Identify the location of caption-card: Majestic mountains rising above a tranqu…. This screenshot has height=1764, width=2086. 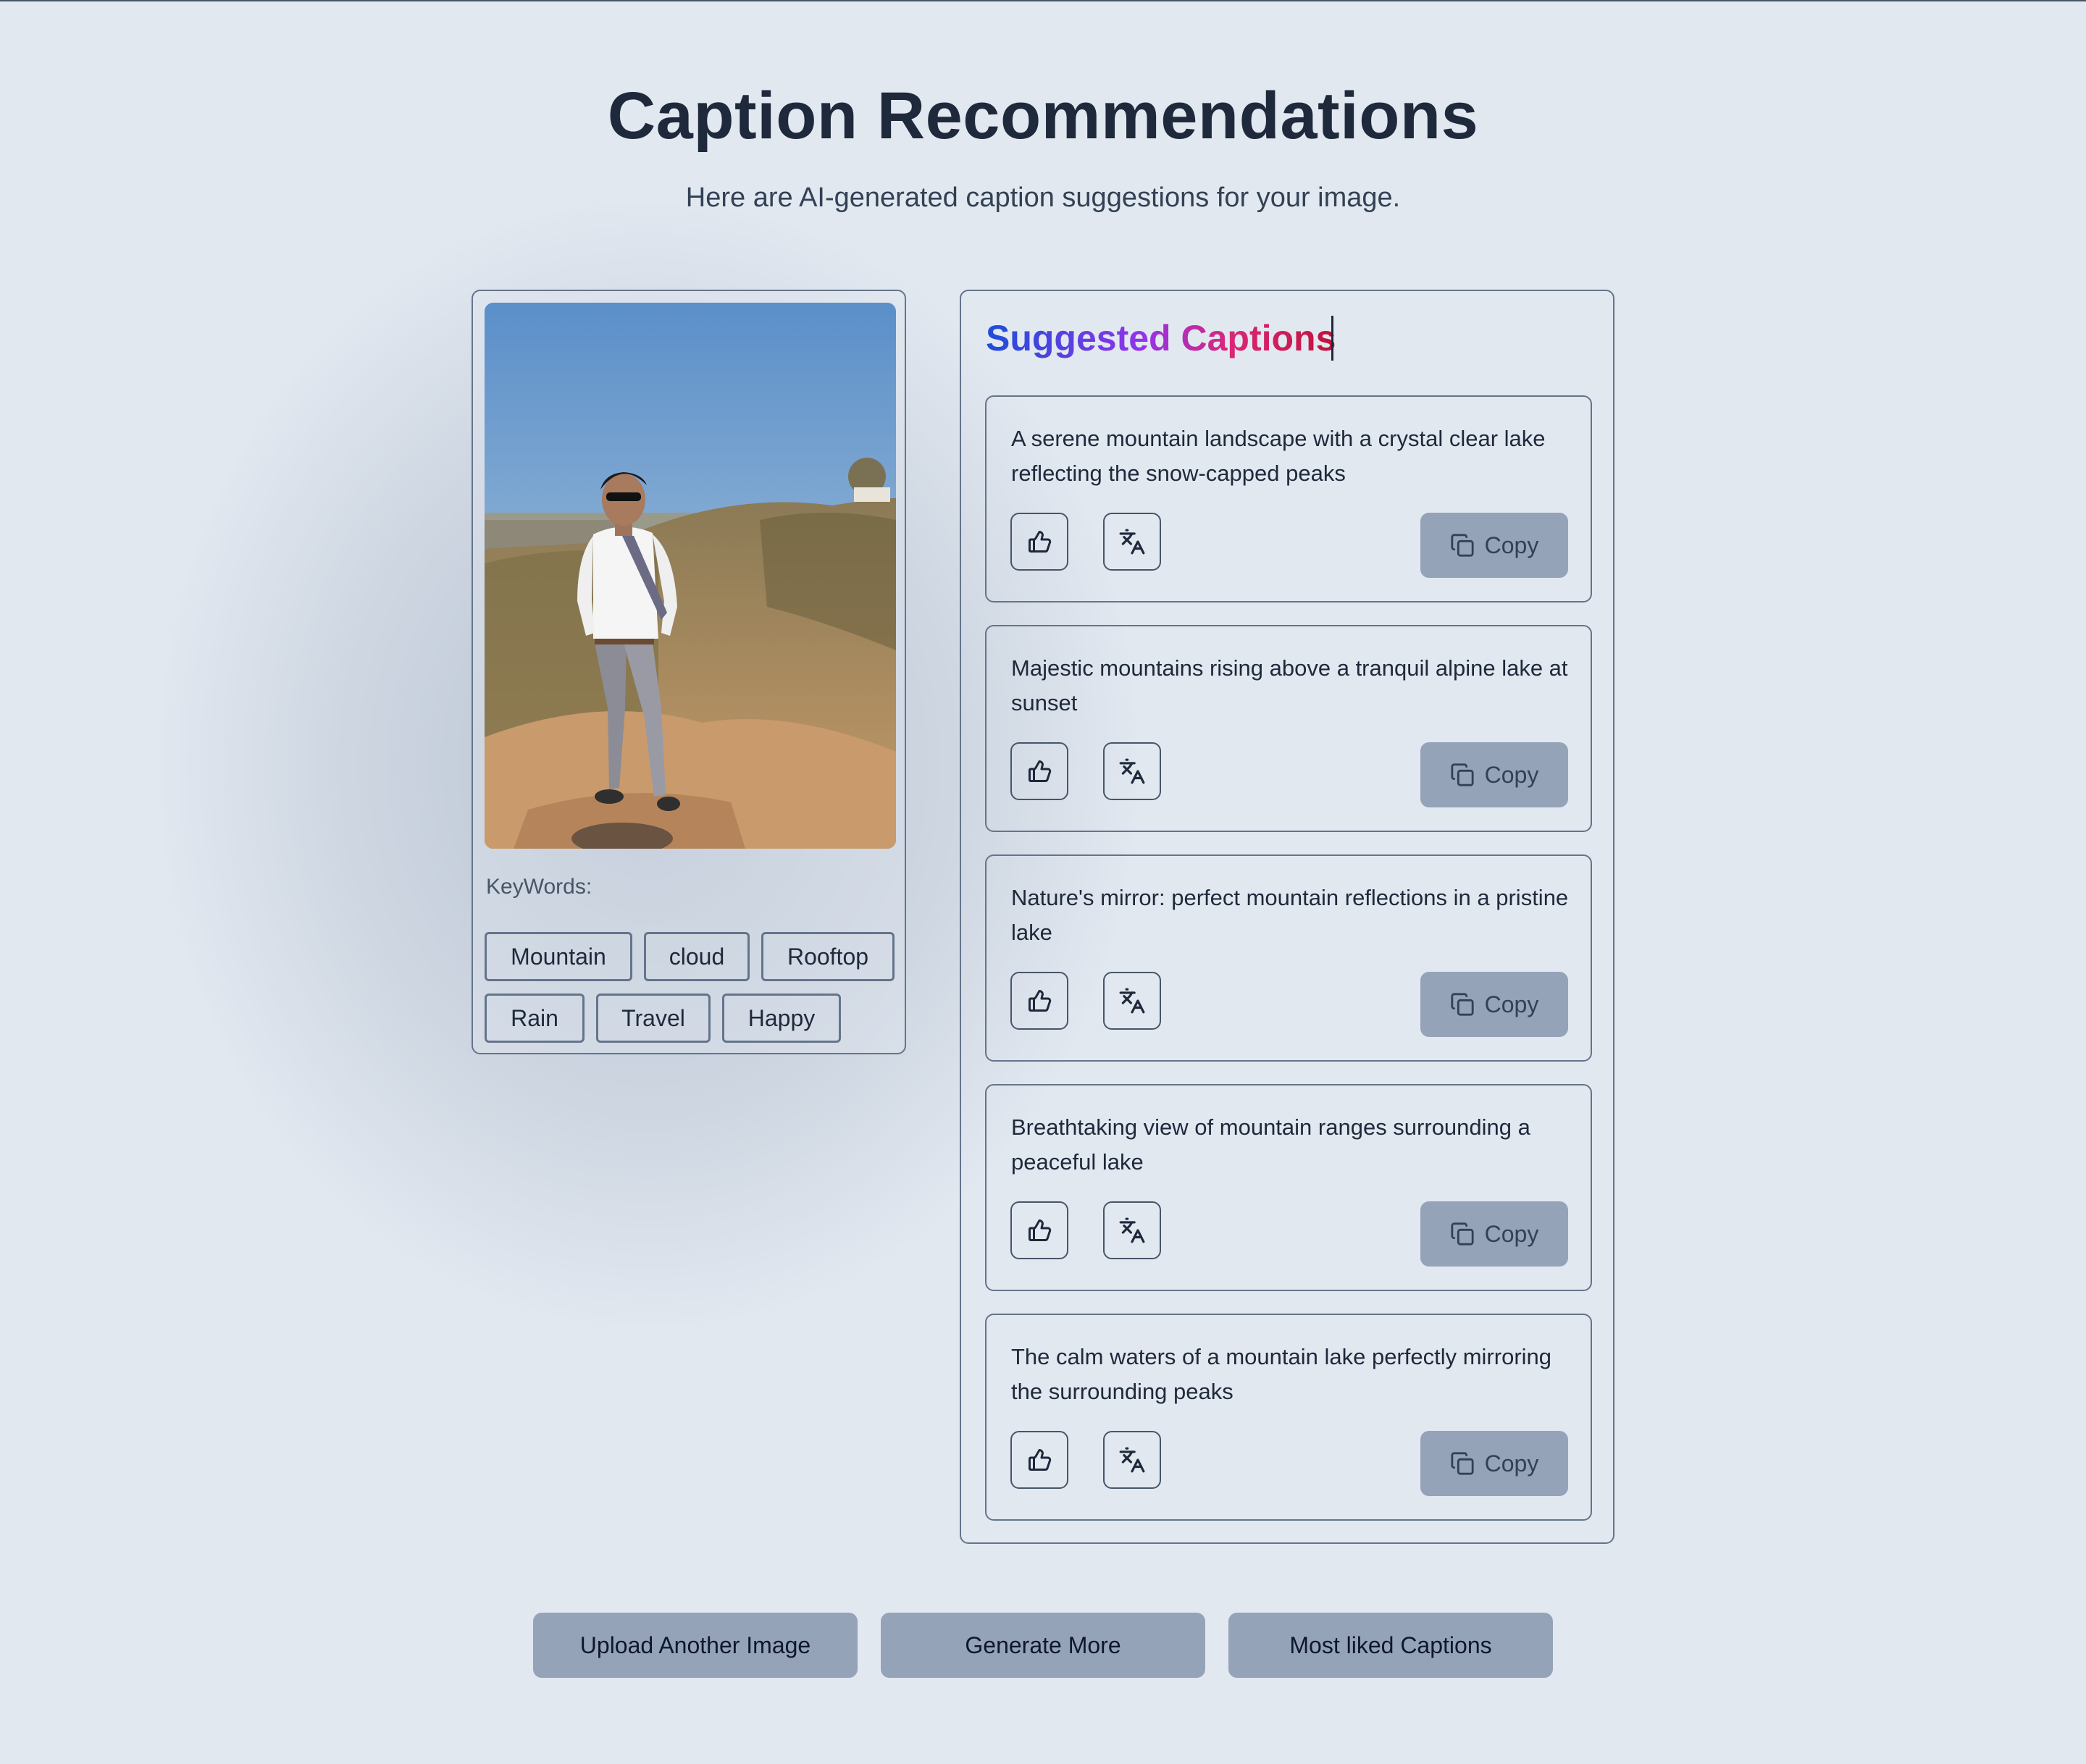
(1288, 728).